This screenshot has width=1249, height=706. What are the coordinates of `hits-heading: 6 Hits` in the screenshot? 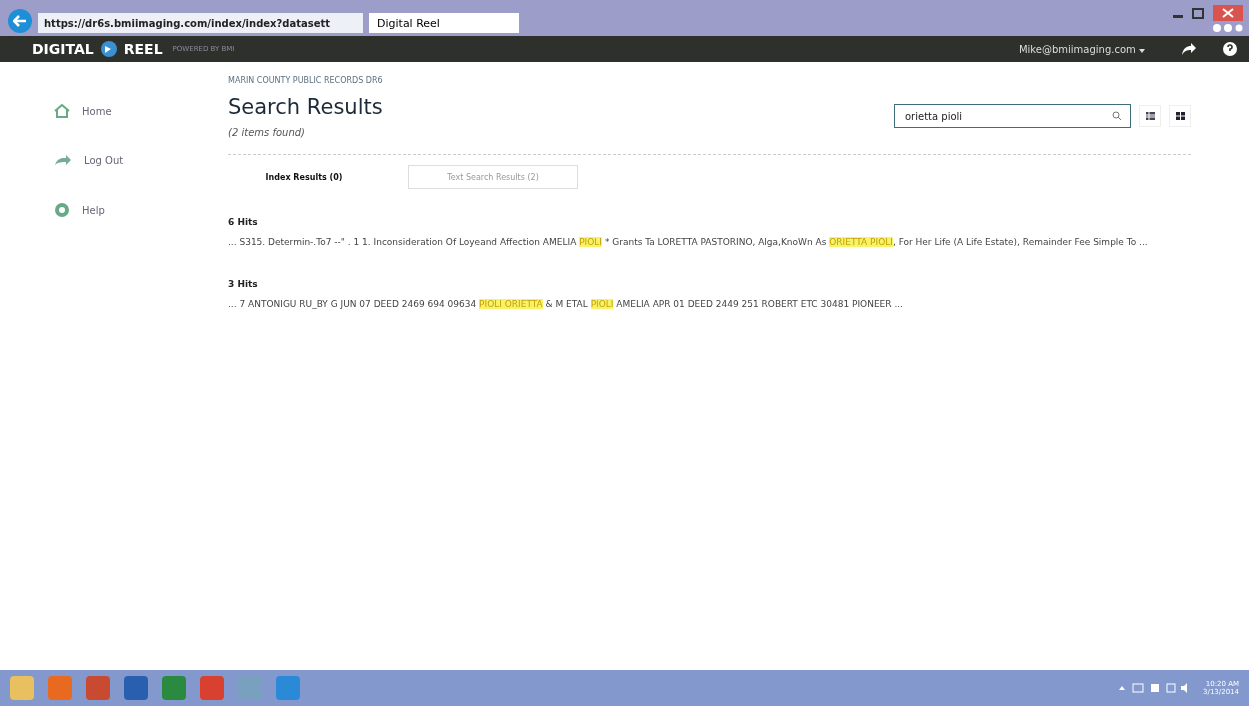 It's located at (243, 222).